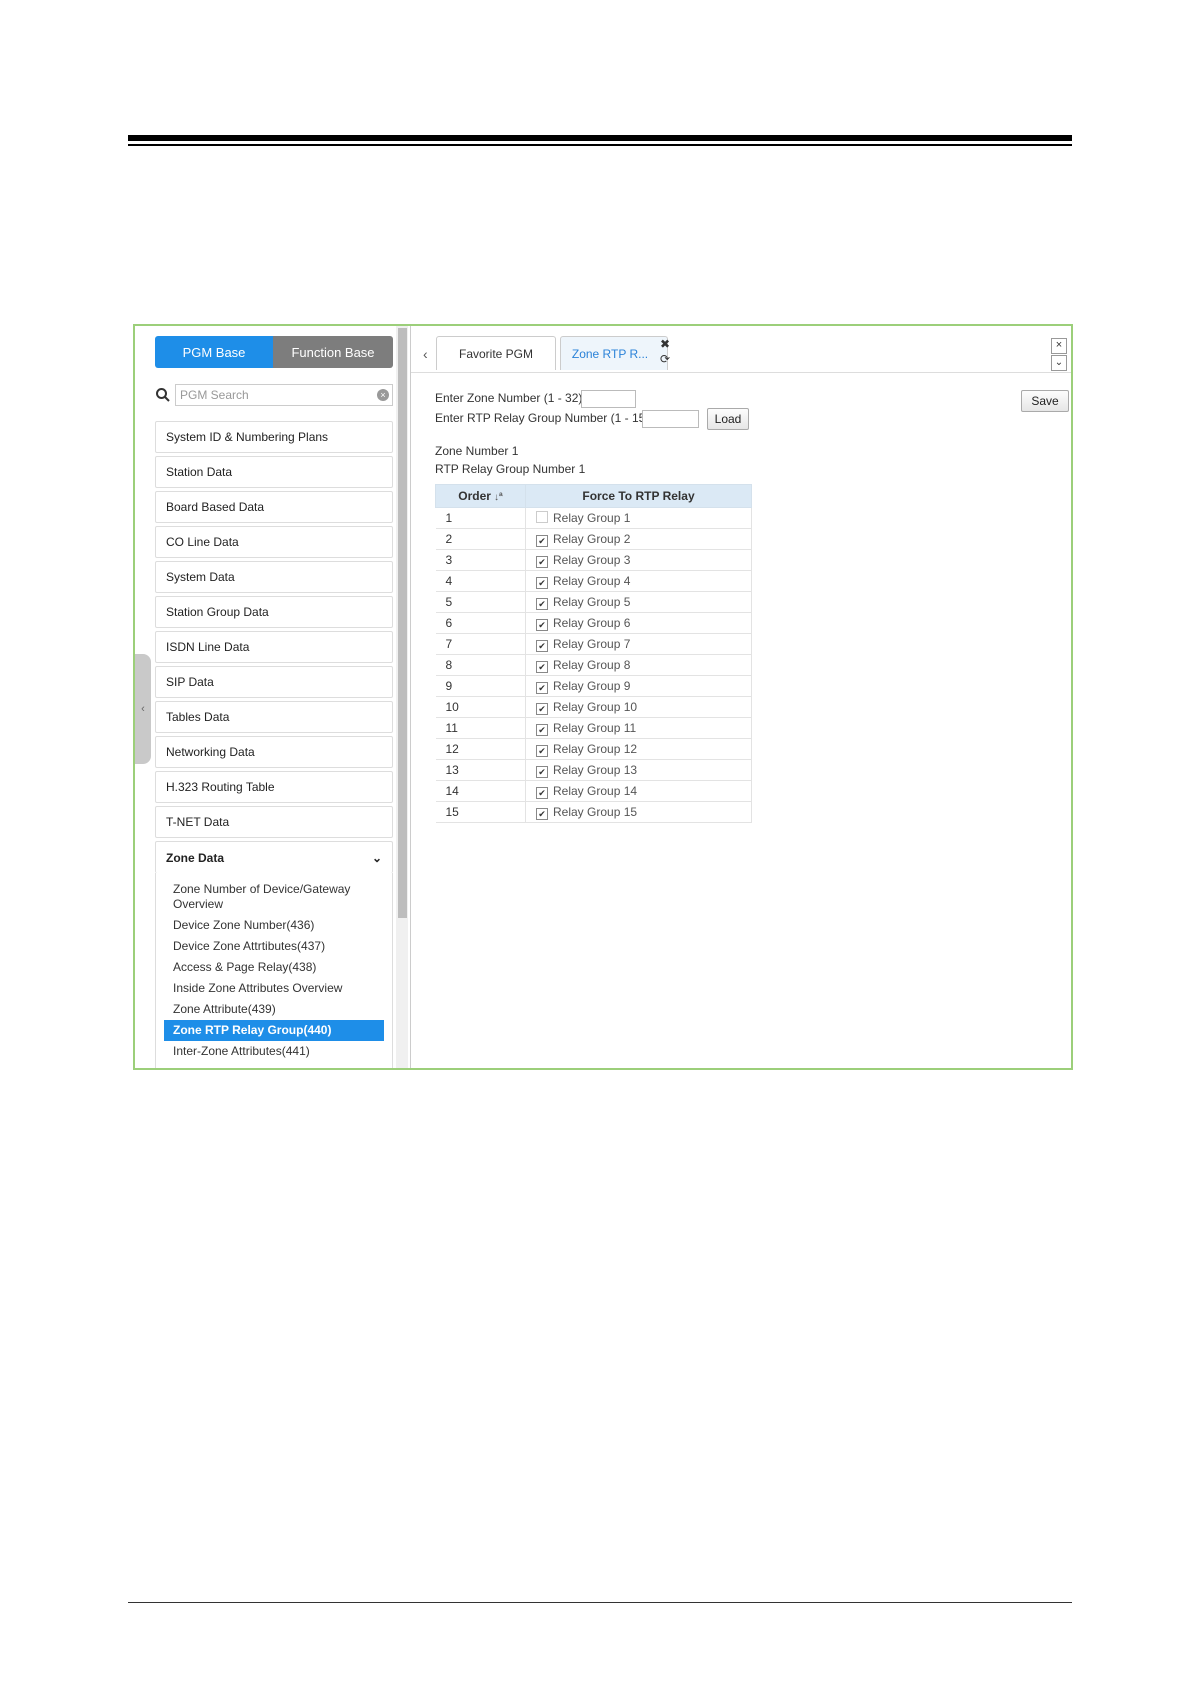  I want to click on function-base-button: Function Base, so click(333, 352).